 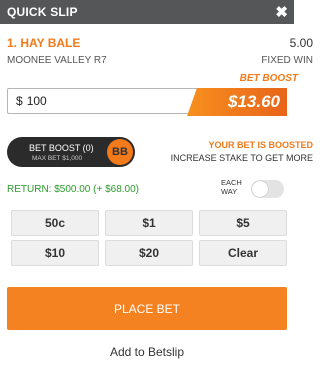 I want to click on place-bet-button: PLACE BET, so click(x=147, y=308).